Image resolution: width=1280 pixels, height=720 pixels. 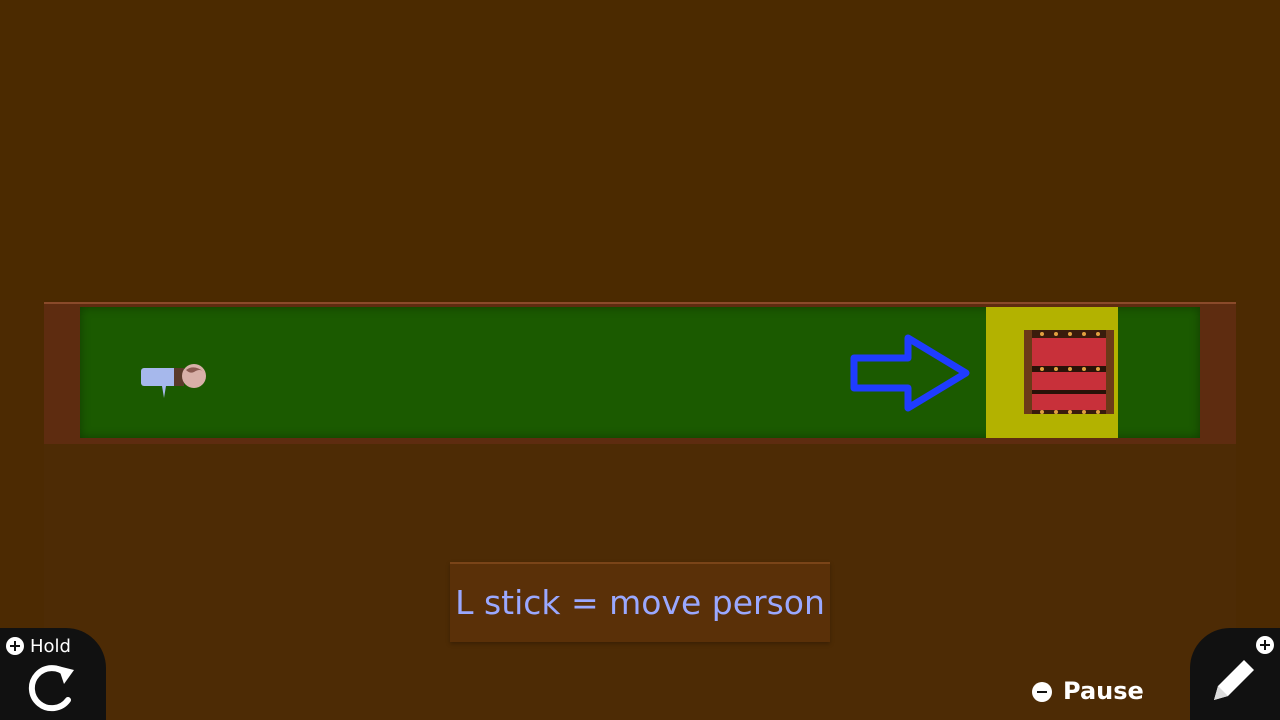 What do you see at coordinates (174, 381) in the screenshot?
I see `person` at bounding box center [174, 381].